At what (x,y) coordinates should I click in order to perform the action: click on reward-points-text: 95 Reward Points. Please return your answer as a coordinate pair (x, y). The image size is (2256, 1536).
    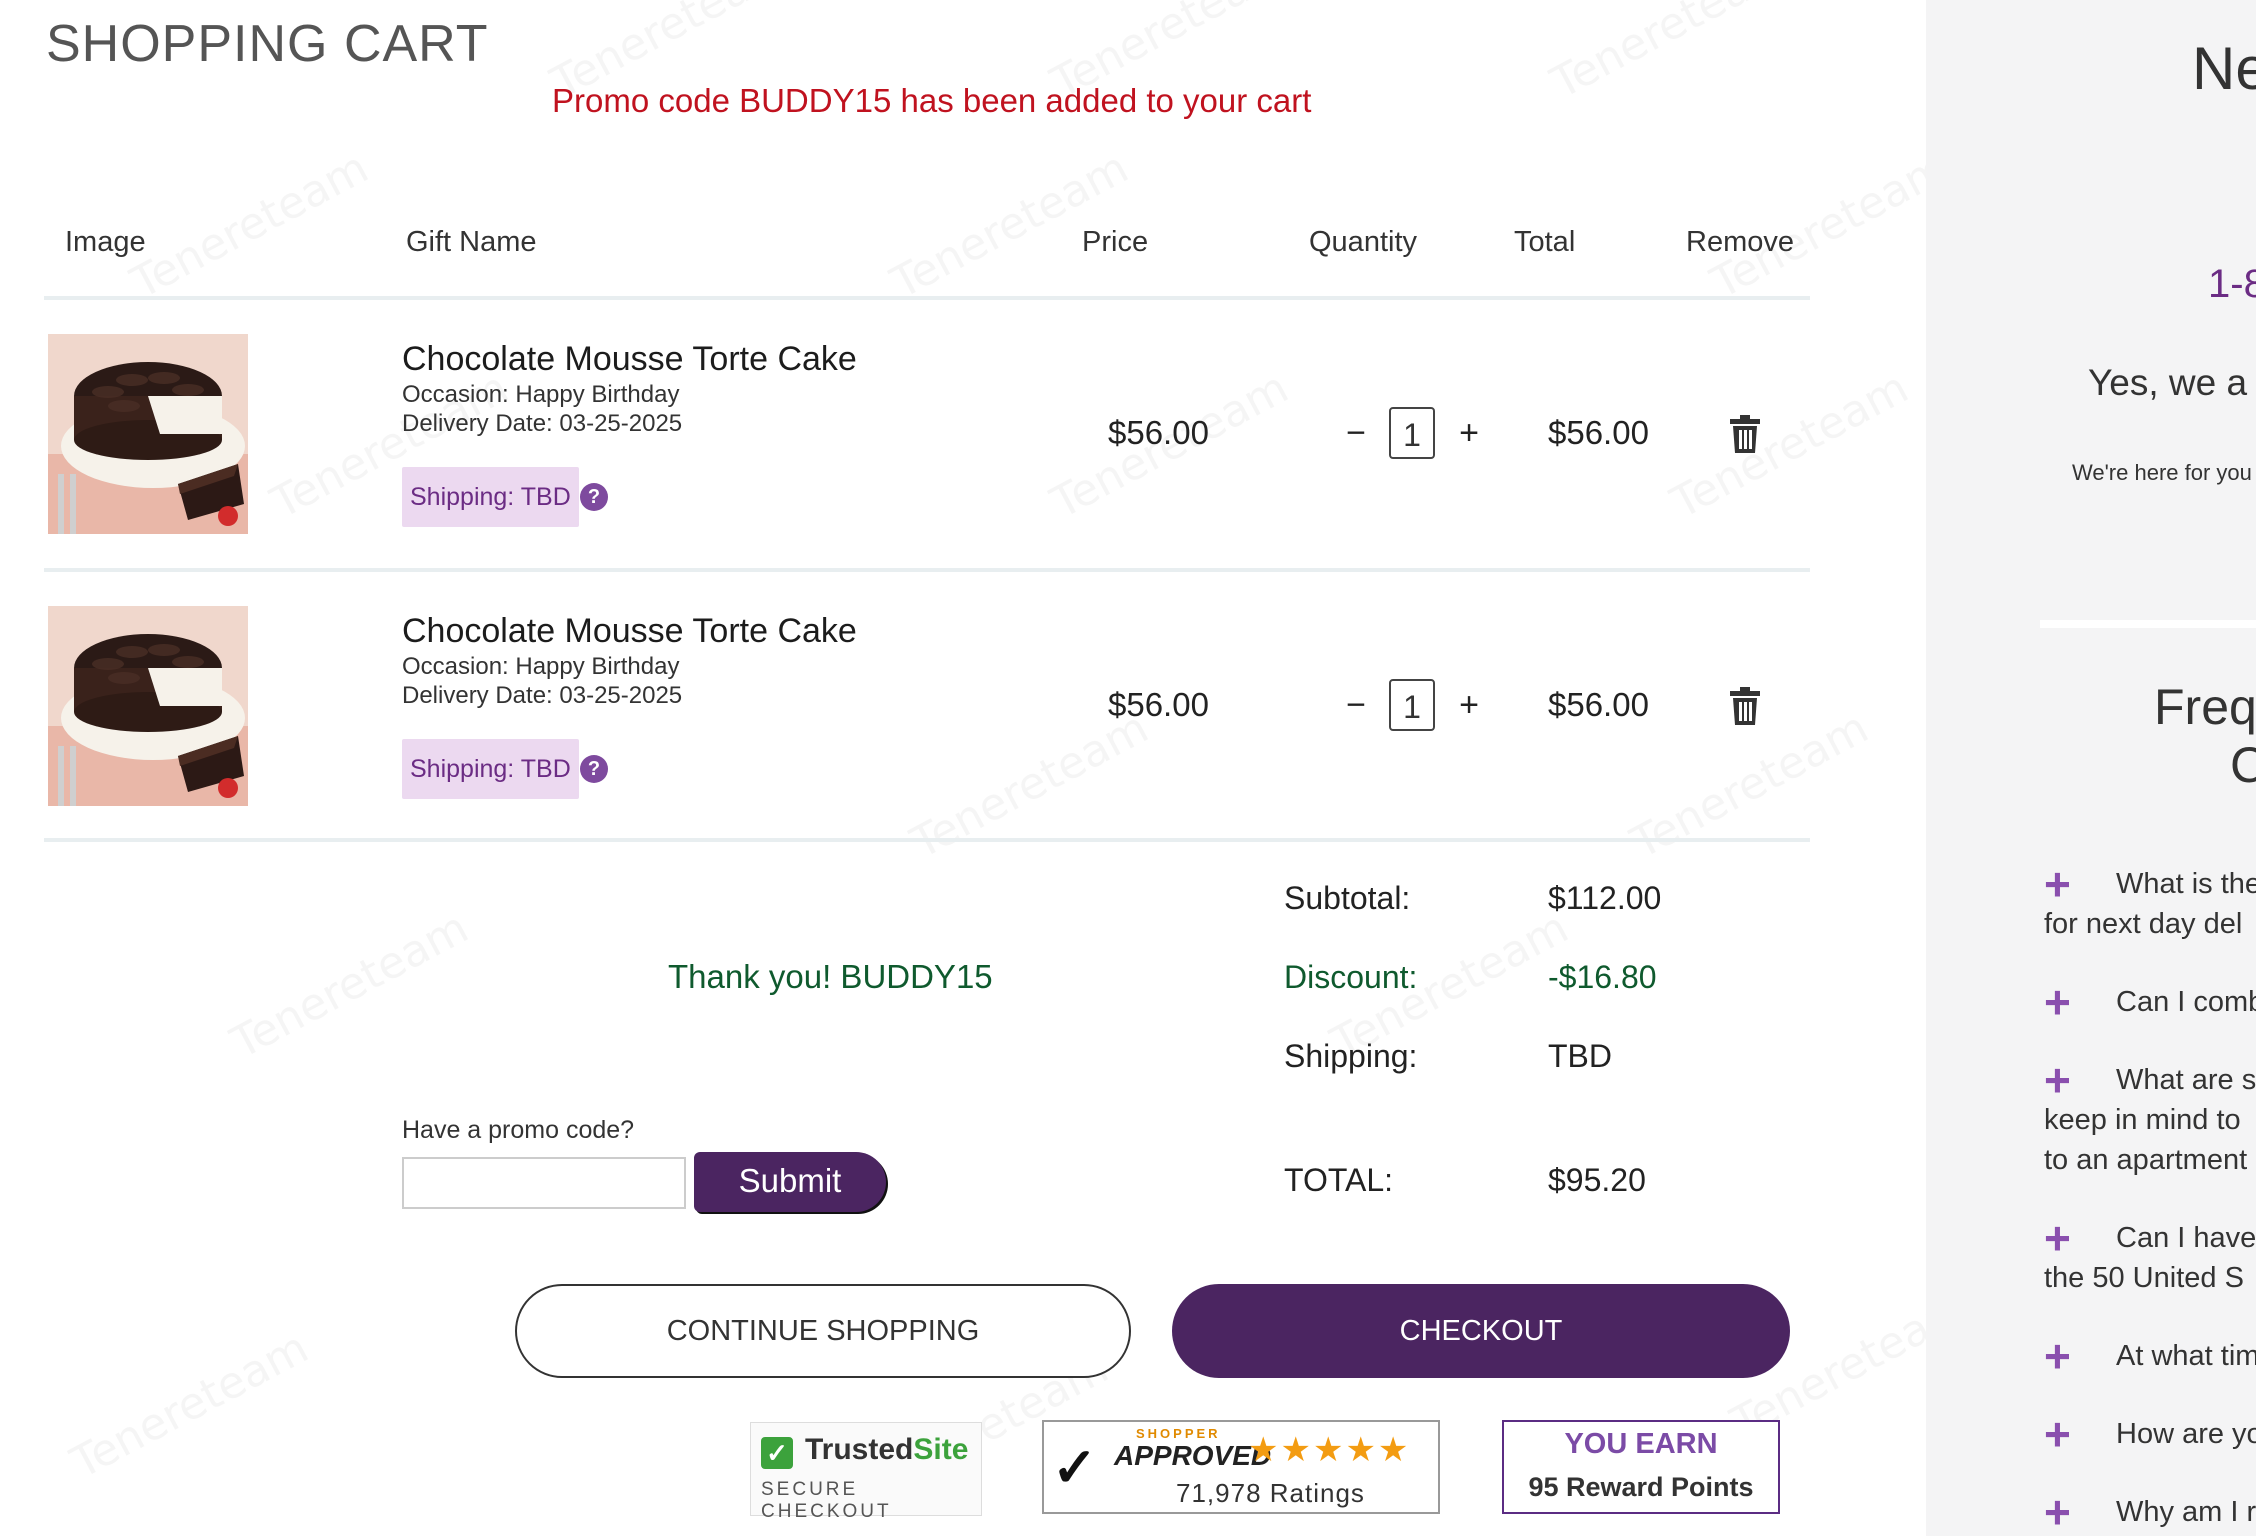
    Looking at the image, I should click on (1641, 1487).